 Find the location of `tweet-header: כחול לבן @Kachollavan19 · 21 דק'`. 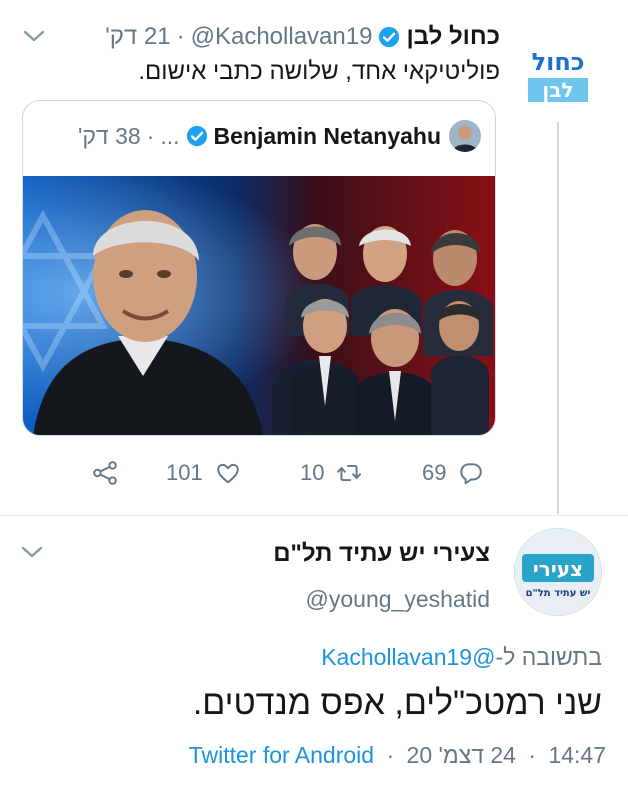

tweet-header: כחול לבן @Kachollavan19 · 21 דק' is located at coordinates (302, 37).